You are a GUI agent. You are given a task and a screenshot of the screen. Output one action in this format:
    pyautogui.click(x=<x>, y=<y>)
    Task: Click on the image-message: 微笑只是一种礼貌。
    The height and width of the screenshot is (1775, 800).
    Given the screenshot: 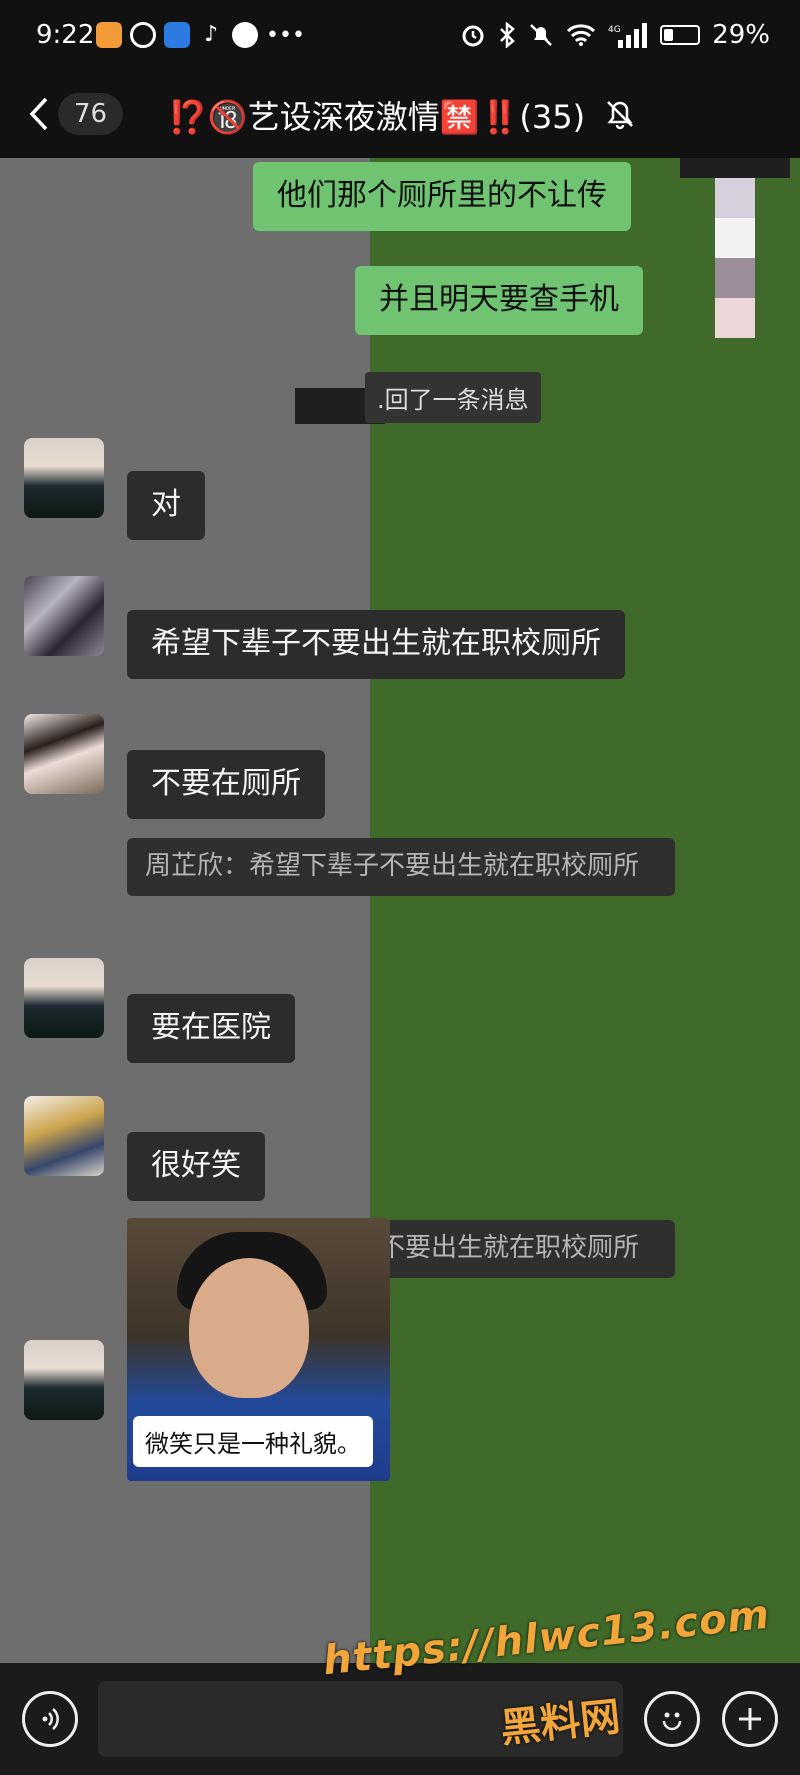 What is the action you would take?
    pyautogui.click(x=258, y=1349)
    